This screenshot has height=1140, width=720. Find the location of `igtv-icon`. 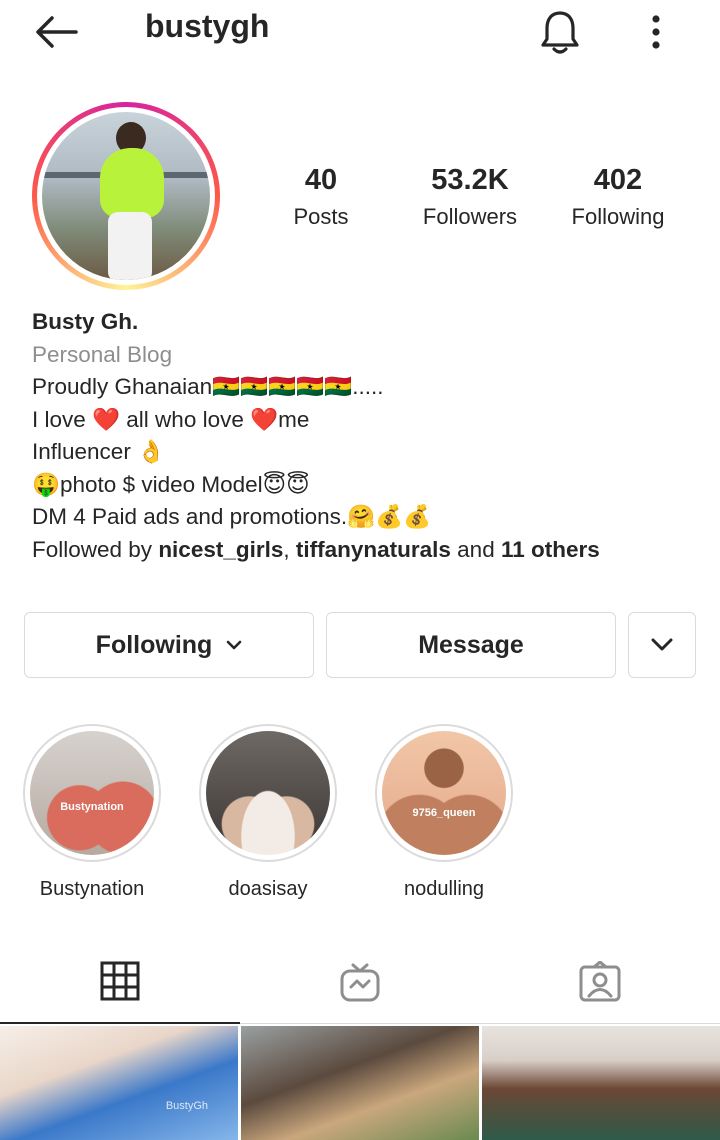

igtv-icon is located at coordinates (360, 982).